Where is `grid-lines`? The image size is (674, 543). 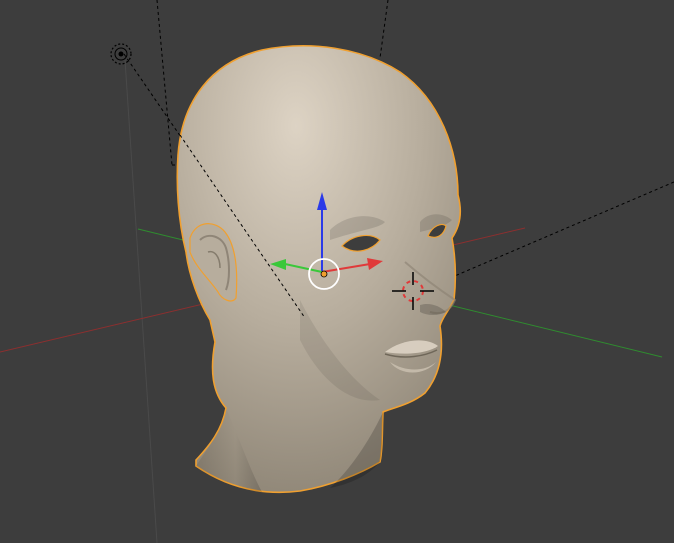
grid-lines is located at coordinates (141, 301).